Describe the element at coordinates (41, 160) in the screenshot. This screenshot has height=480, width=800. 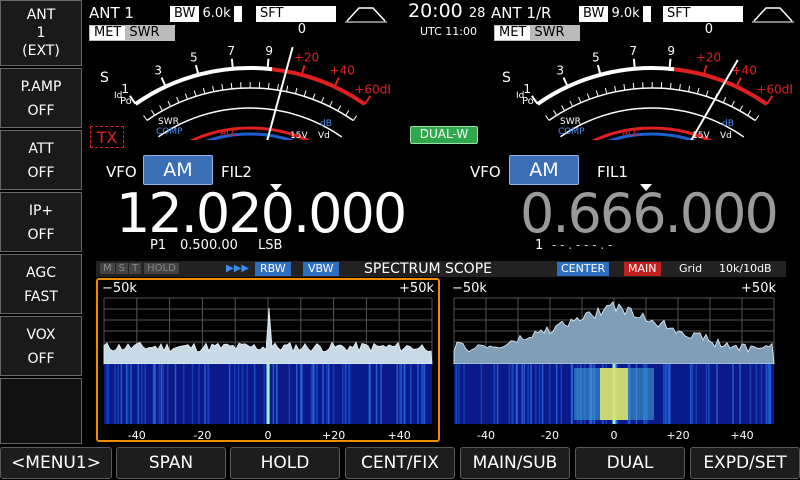
I see `att-button: ATT OFF` at that location.